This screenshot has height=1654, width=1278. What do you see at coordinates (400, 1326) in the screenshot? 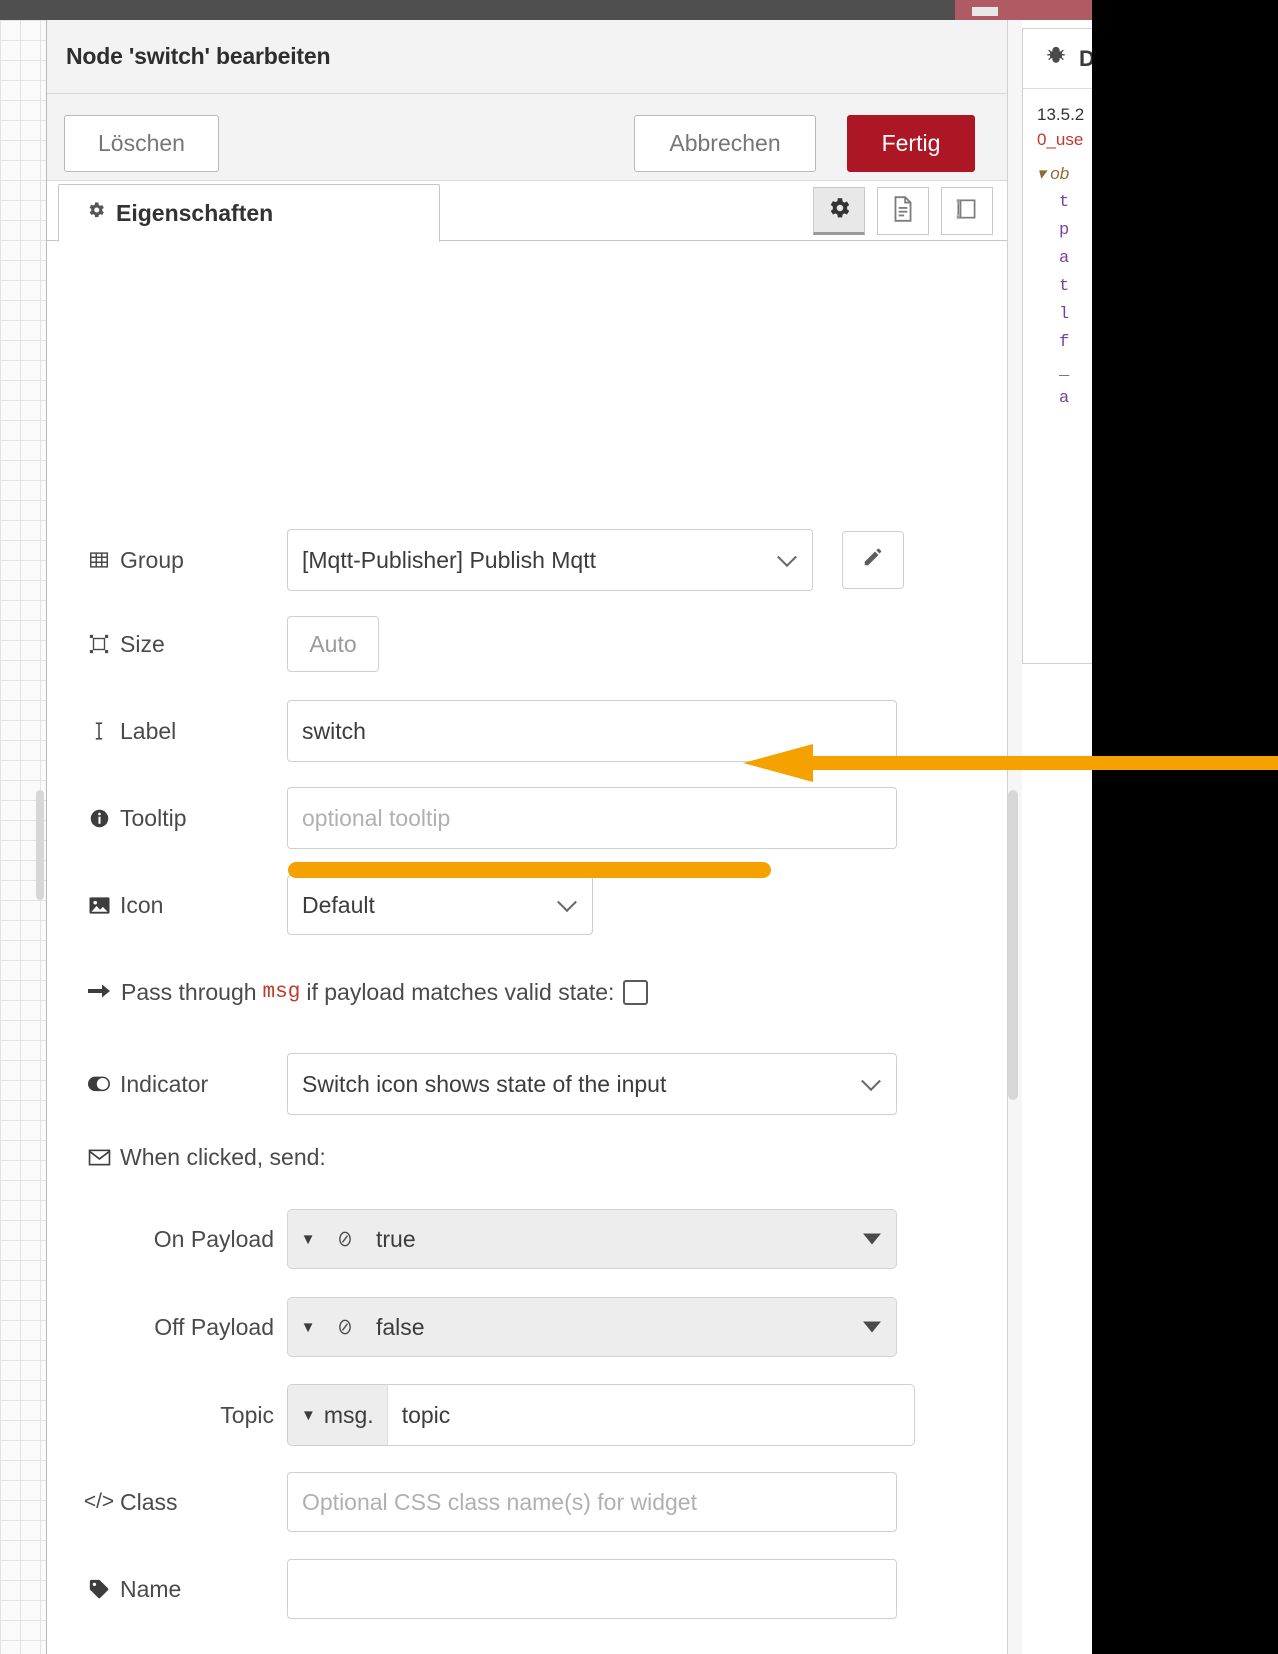
I see `off-payload-value: false` at bounding box center [400, 1326].